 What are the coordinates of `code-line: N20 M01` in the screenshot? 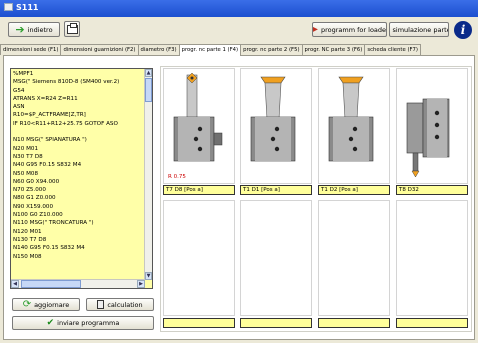 It's located at (26, 148).